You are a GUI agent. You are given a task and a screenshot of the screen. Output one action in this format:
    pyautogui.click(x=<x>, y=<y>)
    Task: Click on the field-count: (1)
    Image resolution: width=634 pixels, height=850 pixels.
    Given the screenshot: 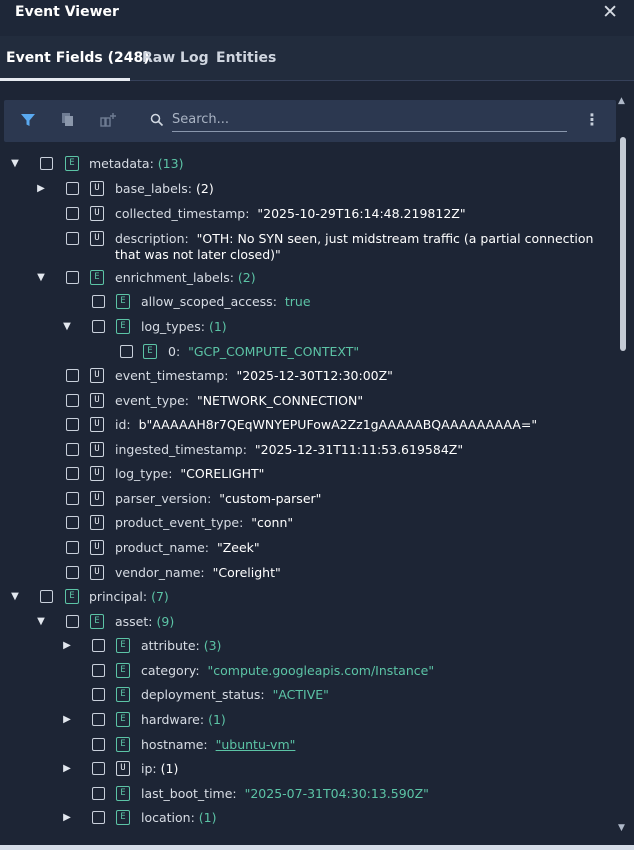 What is the action you would take?
    pyautogui.click(x=217, y=326)
    